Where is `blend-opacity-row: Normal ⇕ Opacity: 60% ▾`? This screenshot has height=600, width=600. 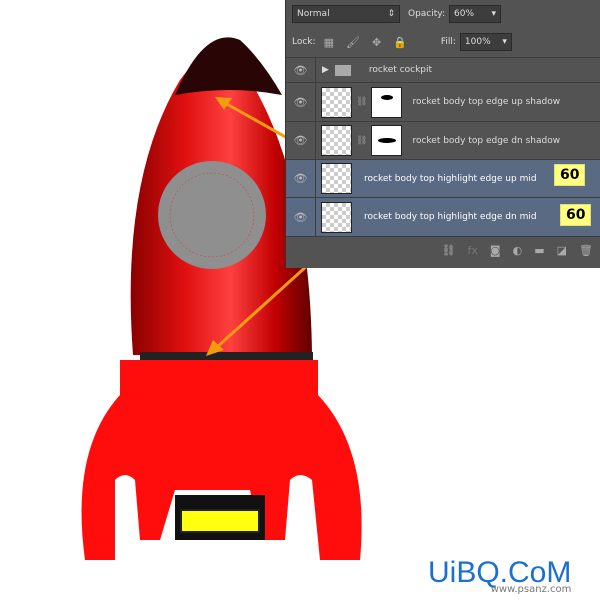 blend-opacity-row: Normal ⇕ Opacity: 60% ▾ is located at coordinates (443, 14).